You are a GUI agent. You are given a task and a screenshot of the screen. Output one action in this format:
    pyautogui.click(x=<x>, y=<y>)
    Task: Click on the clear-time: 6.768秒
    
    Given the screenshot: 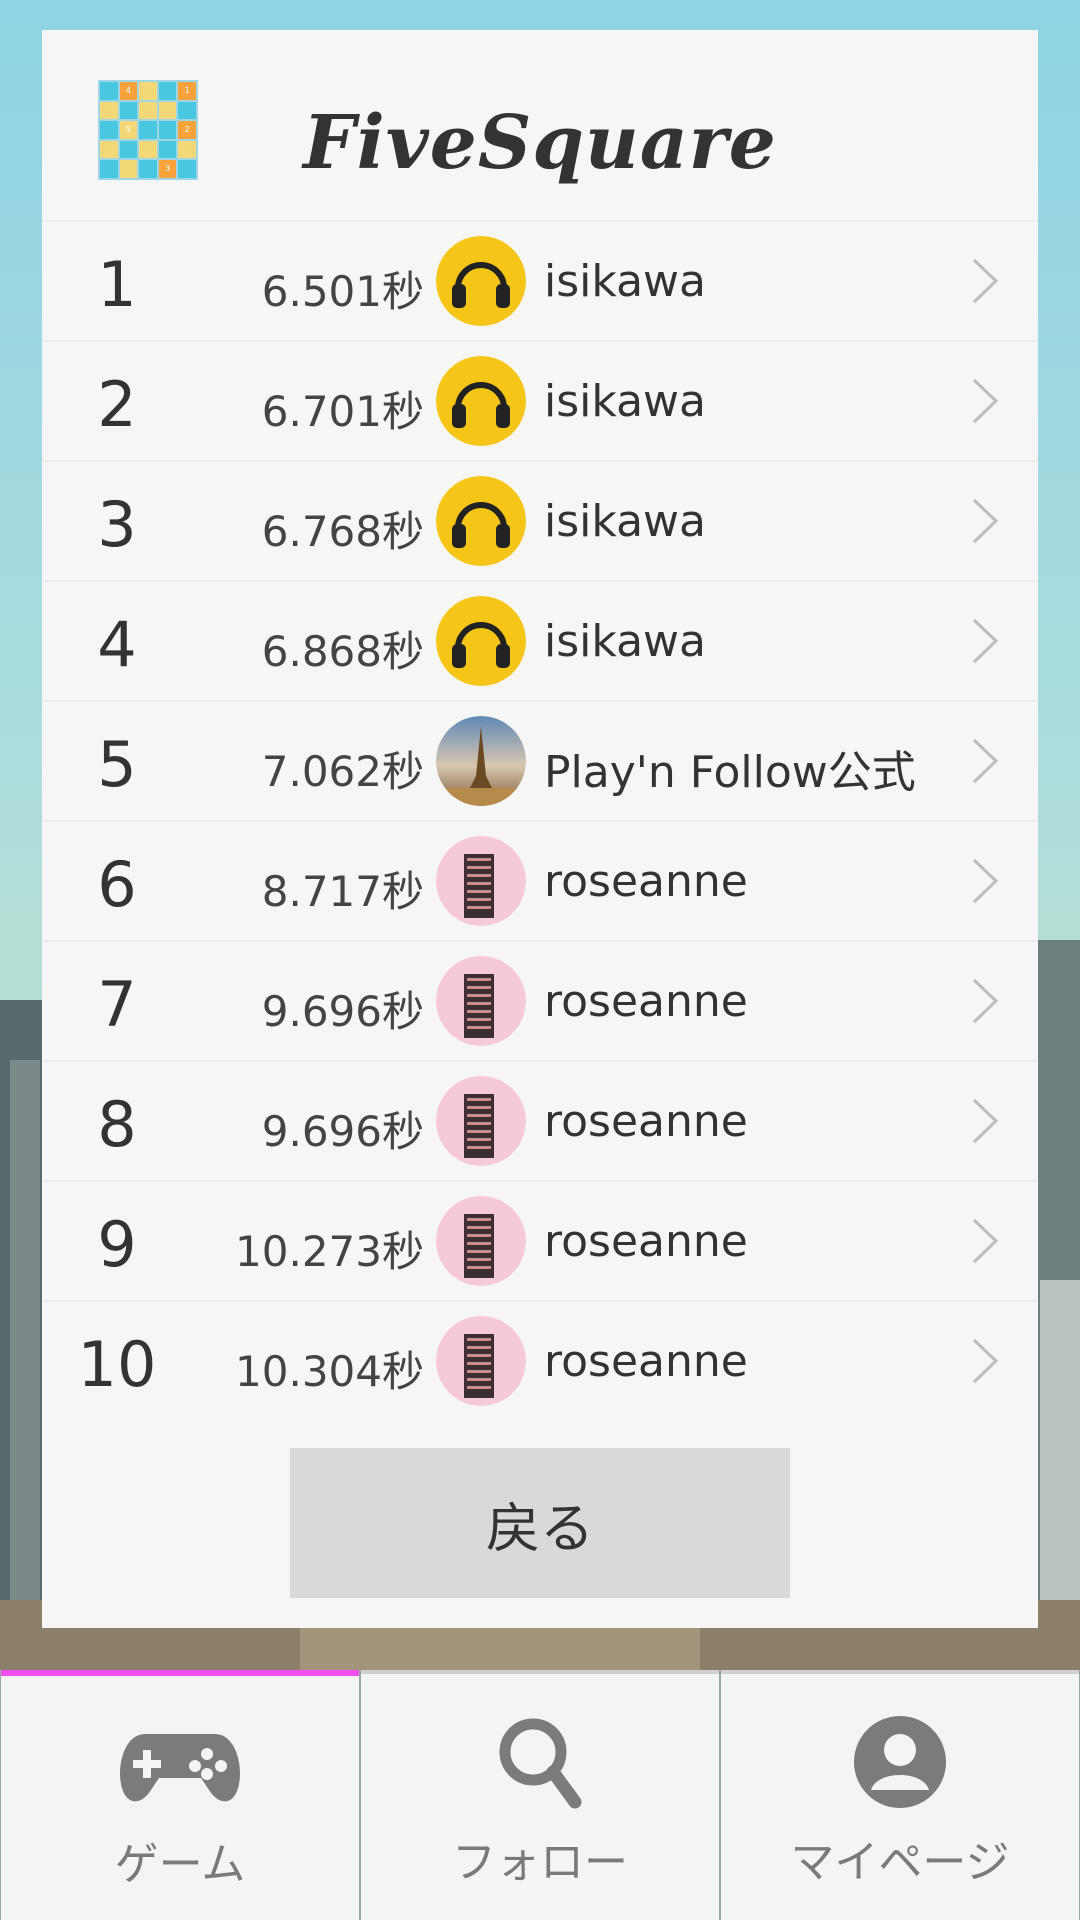 What is the action you would take?
    pyautogui.click(x=342, y=531)
    